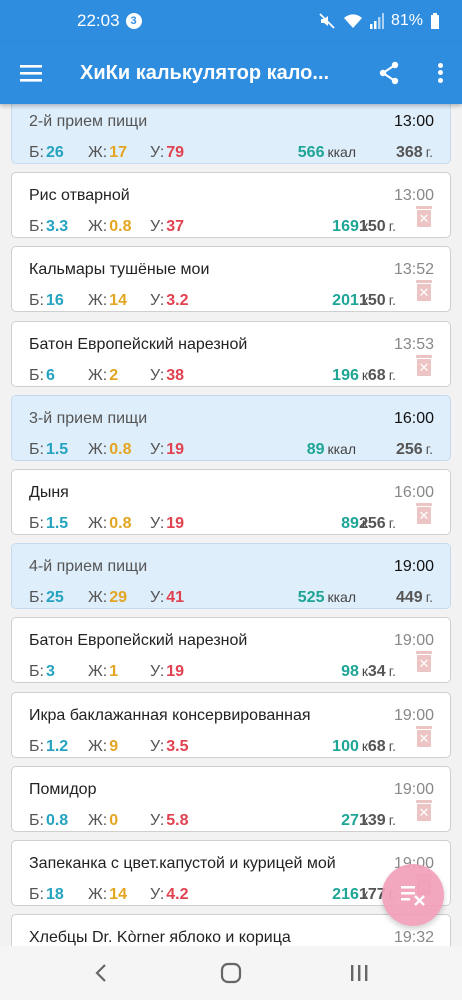  I want to click on carbs-value: У: 3.5, so click(169, 746).